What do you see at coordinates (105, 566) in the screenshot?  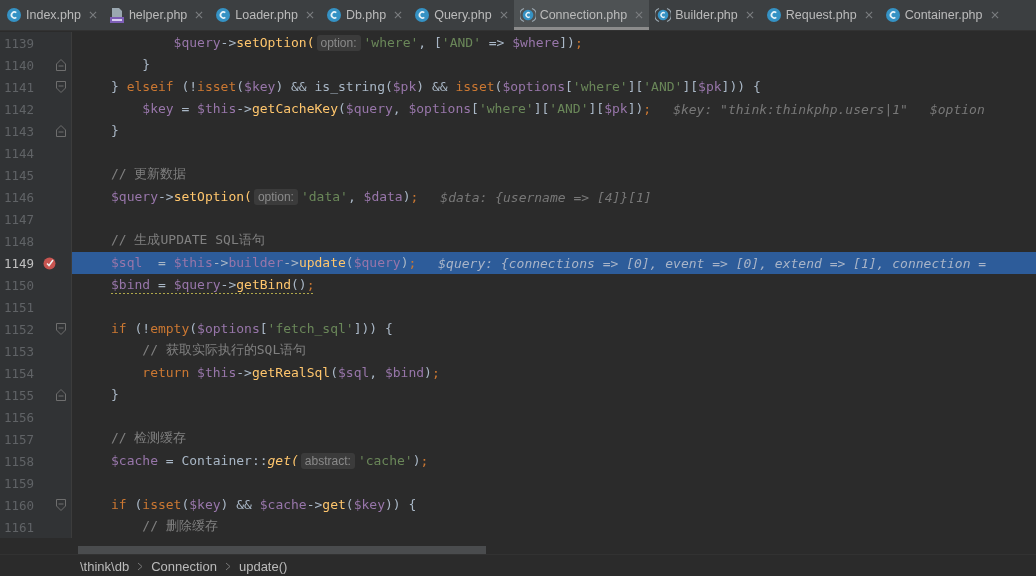 I see `breadcrumb-item: \think\db` at bounding box center [105, 566].